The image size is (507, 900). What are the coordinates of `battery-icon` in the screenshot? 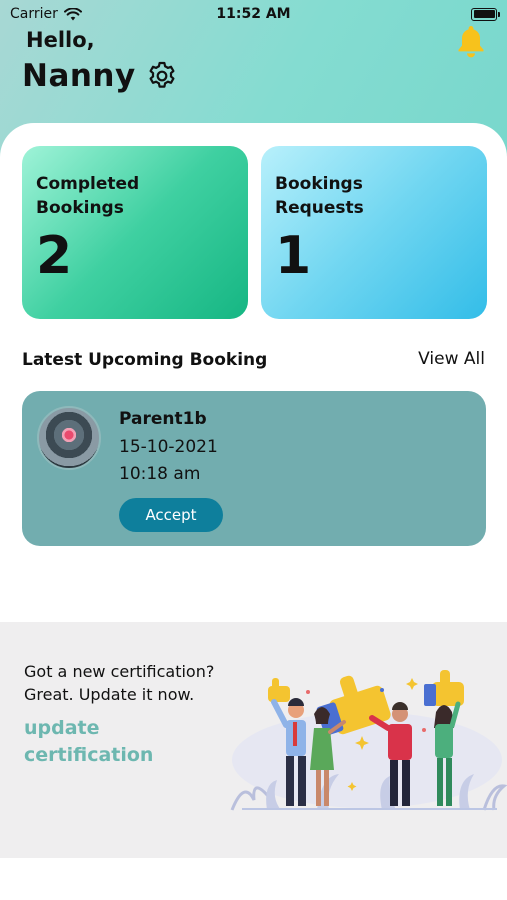 It's located at (485, 14).